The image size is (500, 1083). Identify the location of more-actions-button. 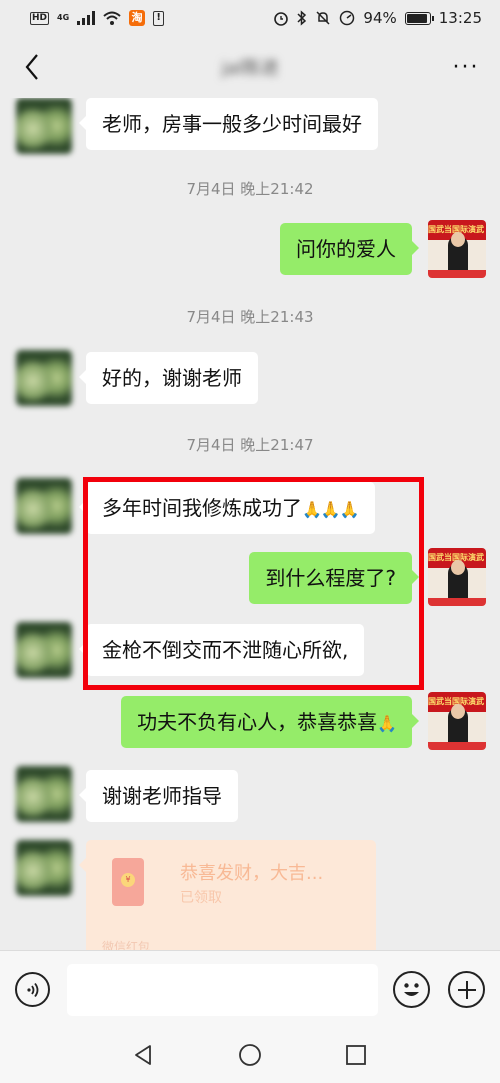
(466, 989).